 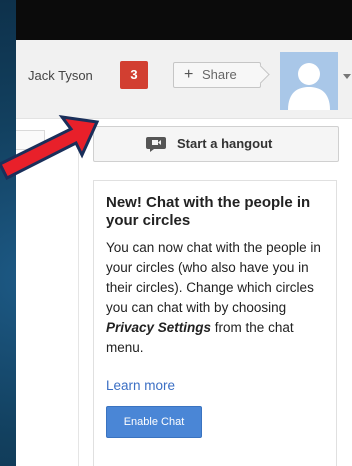 What do you see at coordinates (50, 148) in the screenshot?
I see `red-arrow-annotation` at bounding box center [50, 148].